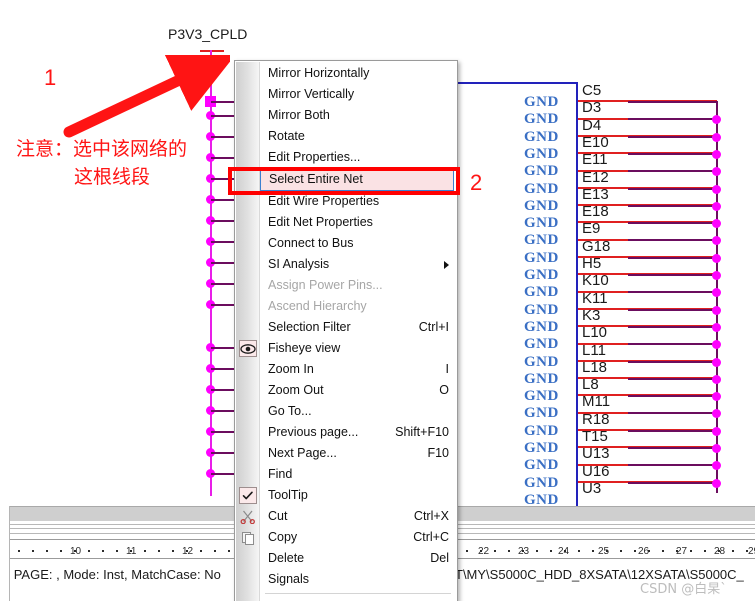  Describe the element at coordinates (346, 432) in the screenshot. I see `menu-item-previous-page: Previous page... Shift+F10` at that location.